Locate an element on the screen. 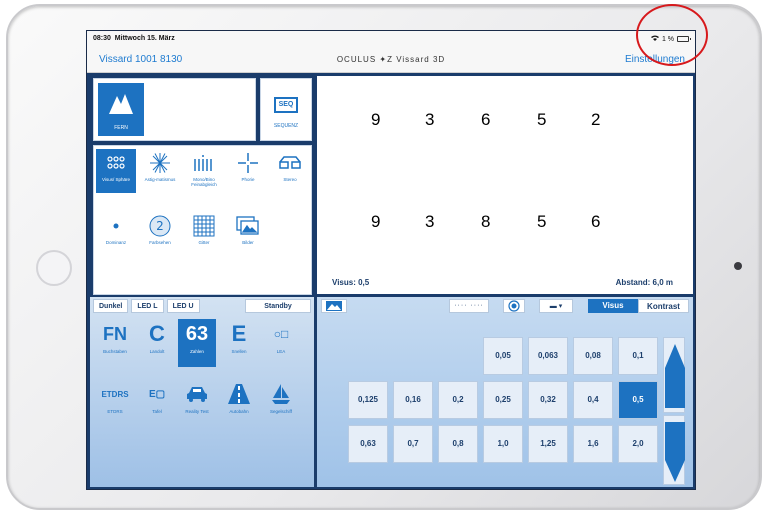  status-bar: 08:30 Mittwoch 15. März 1 % is located at coordinates (391, 39).